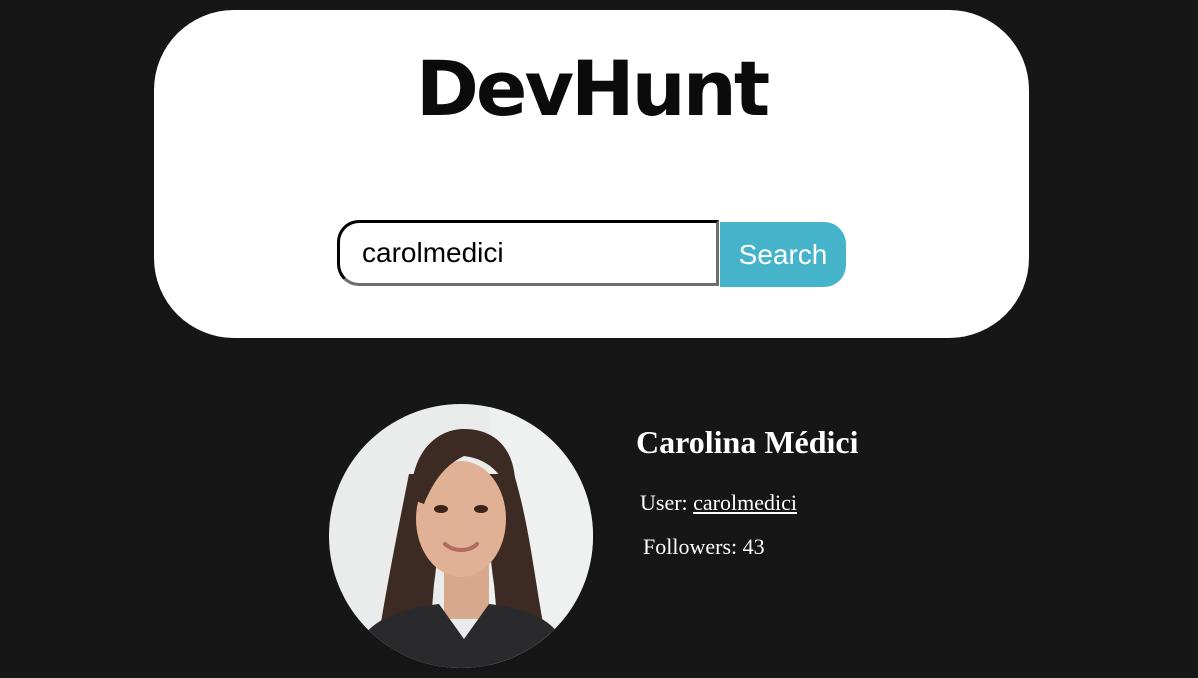 This screenshot has height=678, width=1198. I want to click on followers-count: 43, so click(753, 546).